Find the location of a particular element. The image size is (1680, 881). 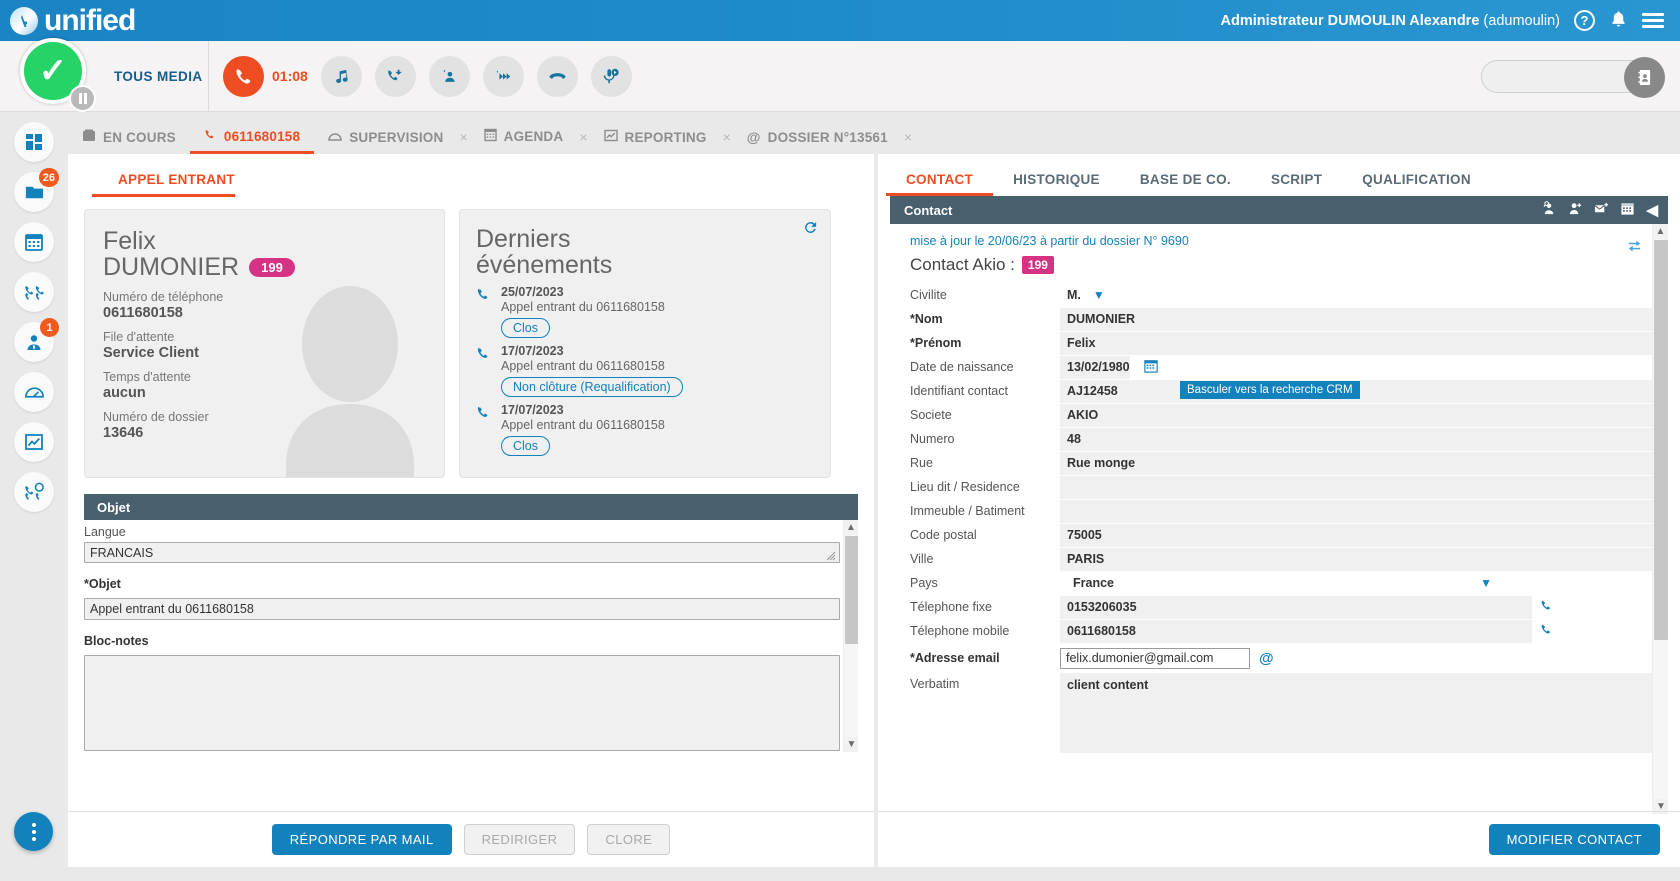

pays-select: France ▼ is located at coordinates (1356, 583).